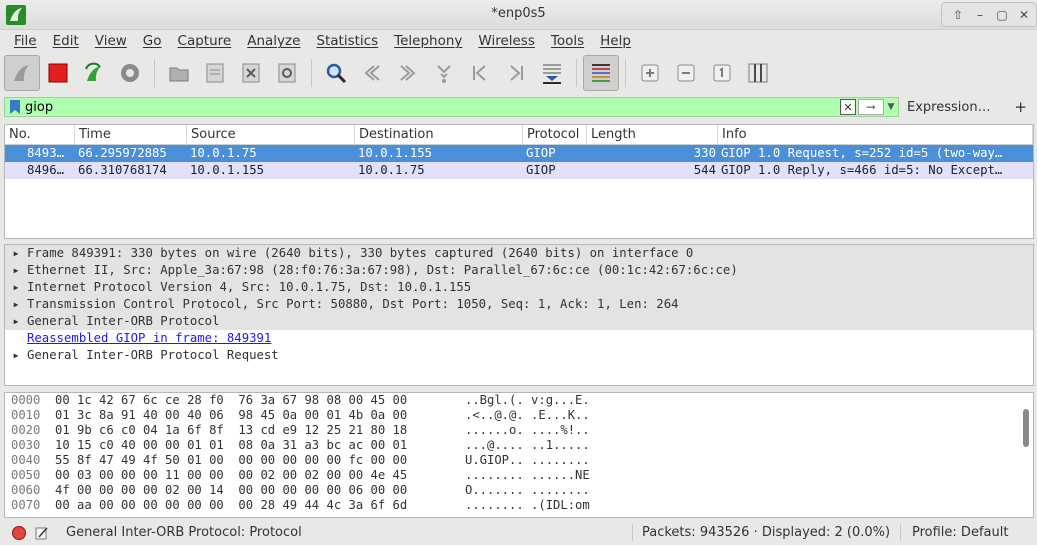  Describe the element at coordinates (652, 134) in the screenshot. I see `column-header-length: Length` at that location.